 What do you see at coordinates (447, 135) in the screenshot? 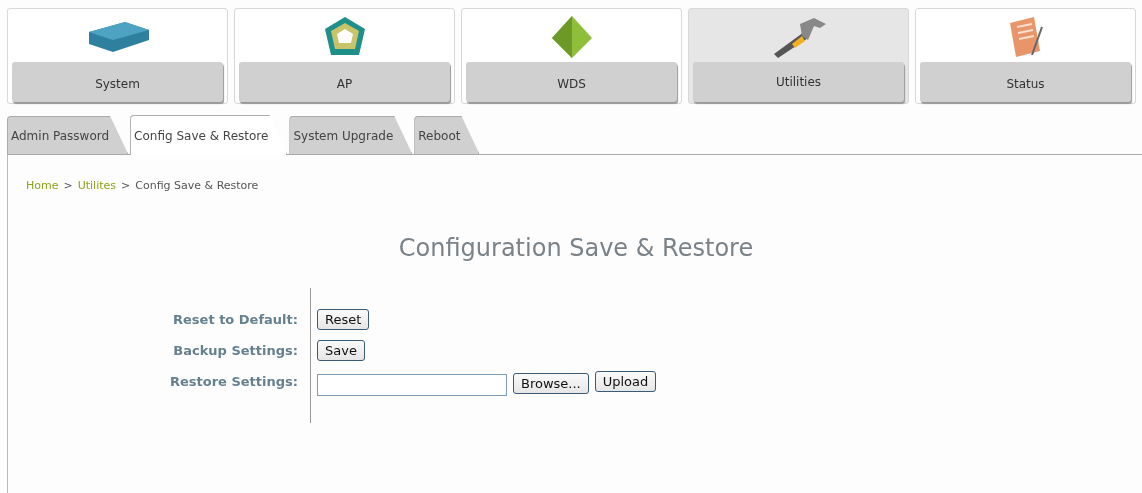
I see `tab: Reboot` at bounding box center [447, 135].